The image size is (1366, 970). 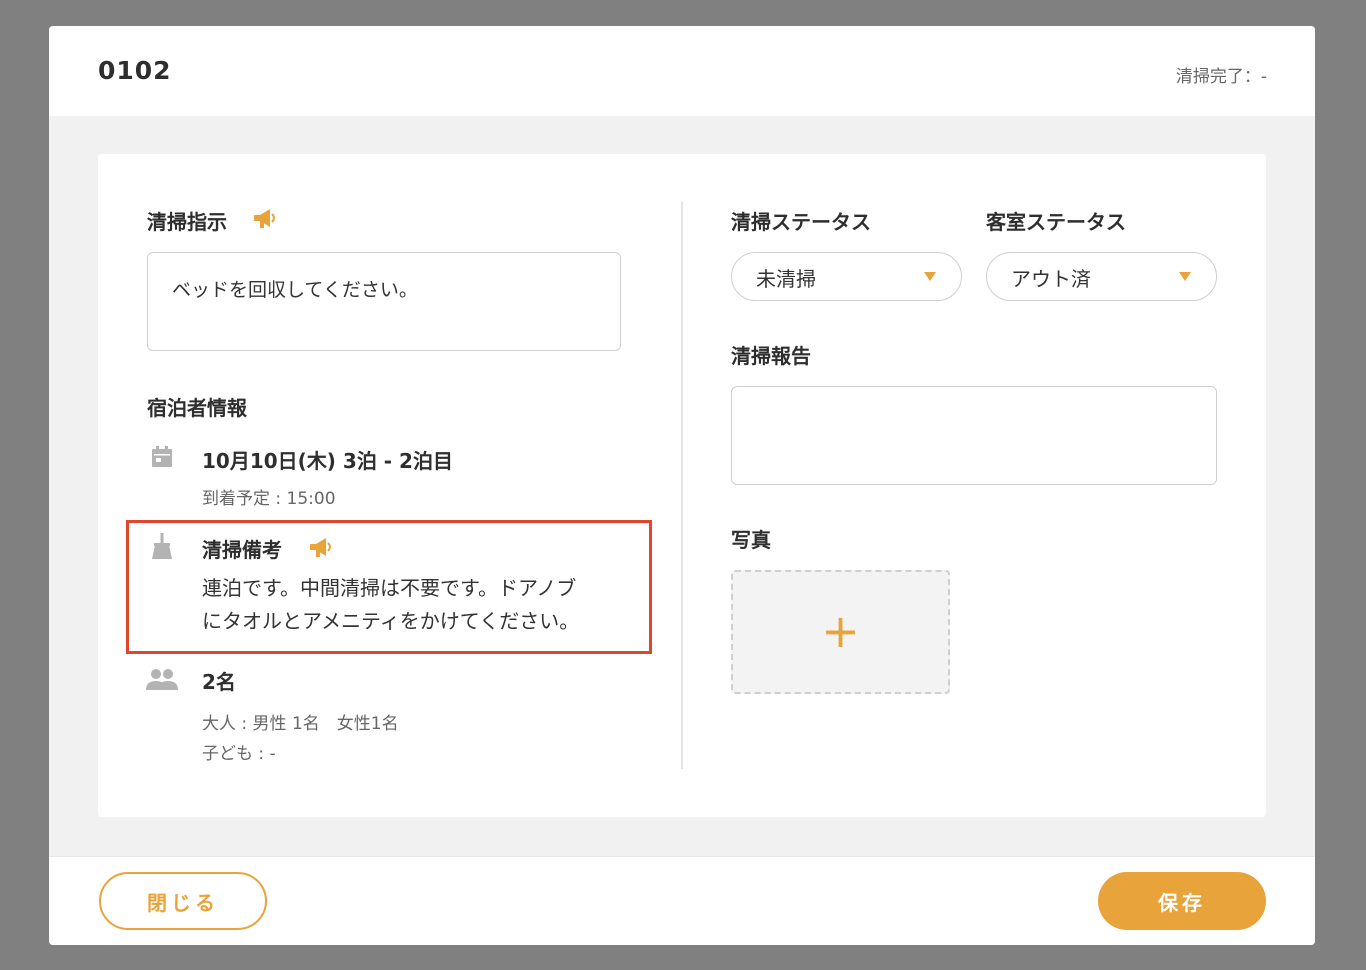 I want to click on cleaning-report-input, so click(x=974, y=435).